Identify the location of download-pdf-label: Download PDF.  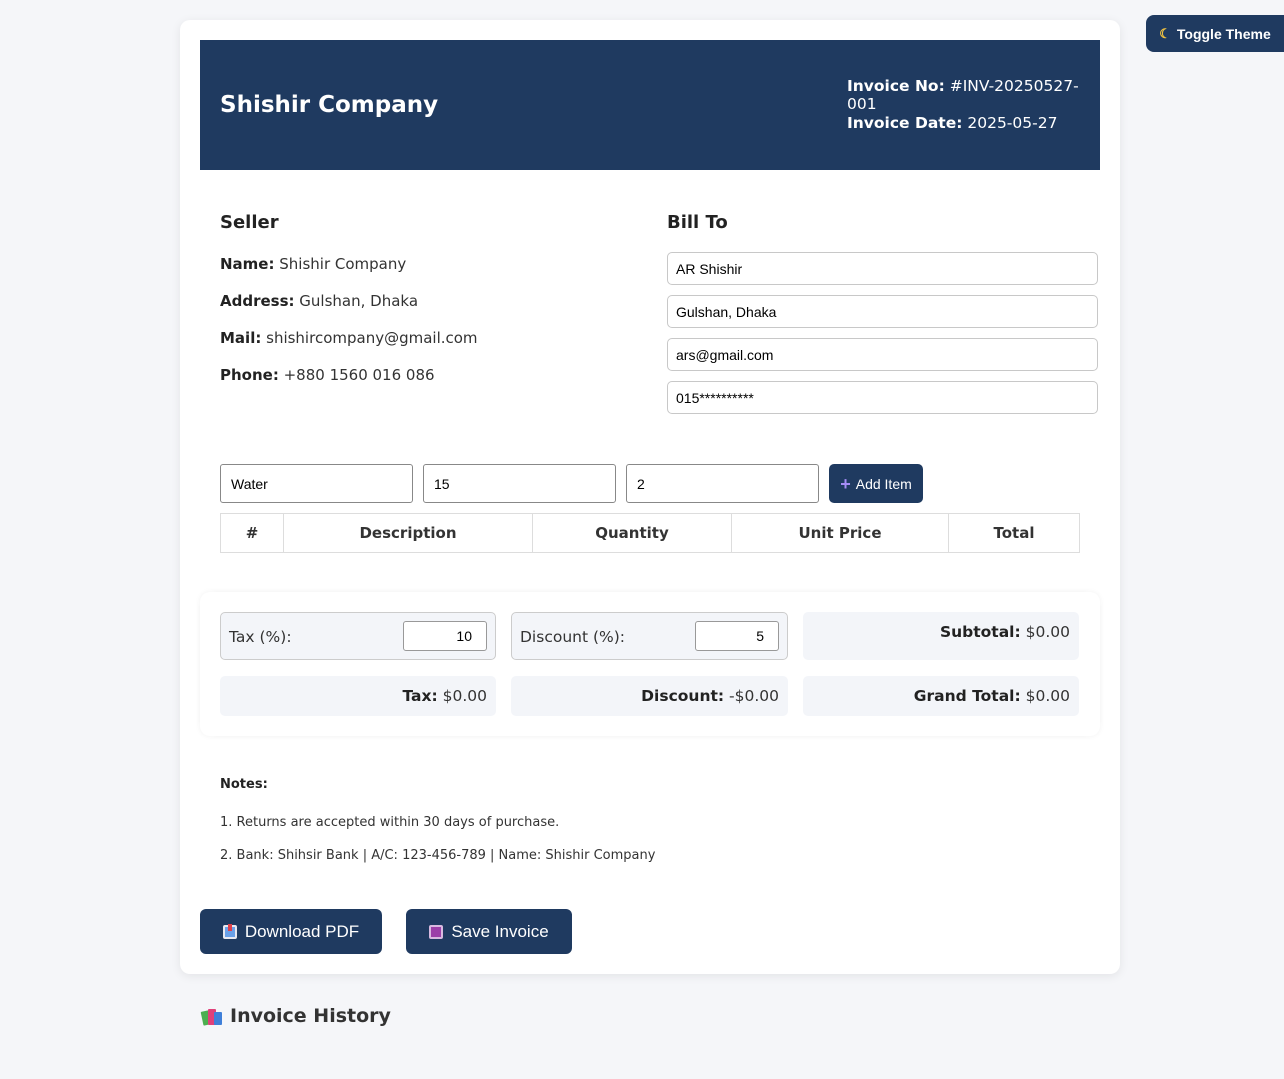
(302, 931).